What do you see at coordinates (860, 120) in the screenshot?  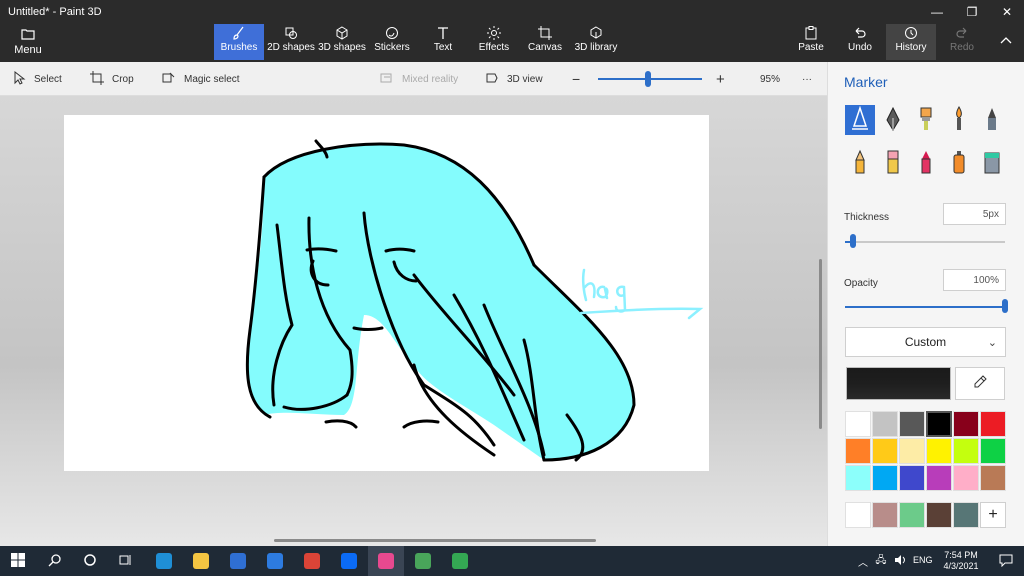 I see `marker-brush` at bounding box center [860, 120].